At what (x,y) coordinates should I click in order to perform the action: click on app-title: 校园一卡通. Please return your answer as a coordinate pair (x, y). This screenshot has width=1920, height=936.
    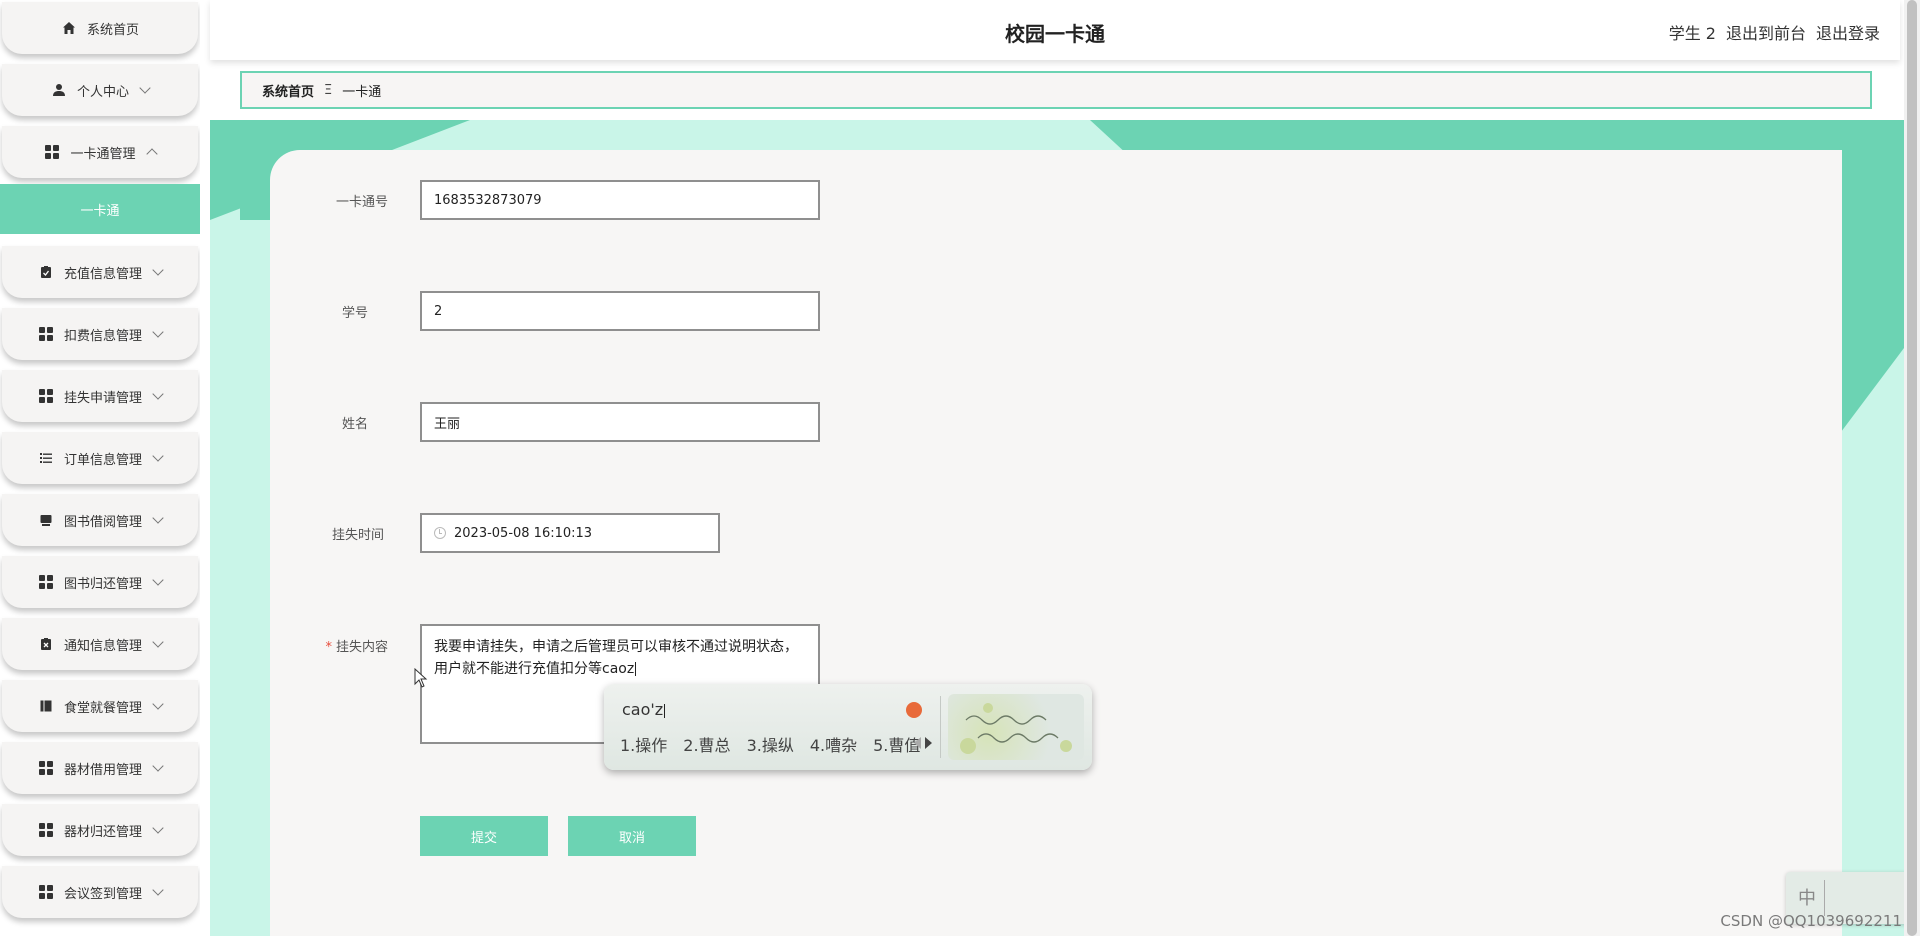
    Looking at the image, I should click on (1055, 34).